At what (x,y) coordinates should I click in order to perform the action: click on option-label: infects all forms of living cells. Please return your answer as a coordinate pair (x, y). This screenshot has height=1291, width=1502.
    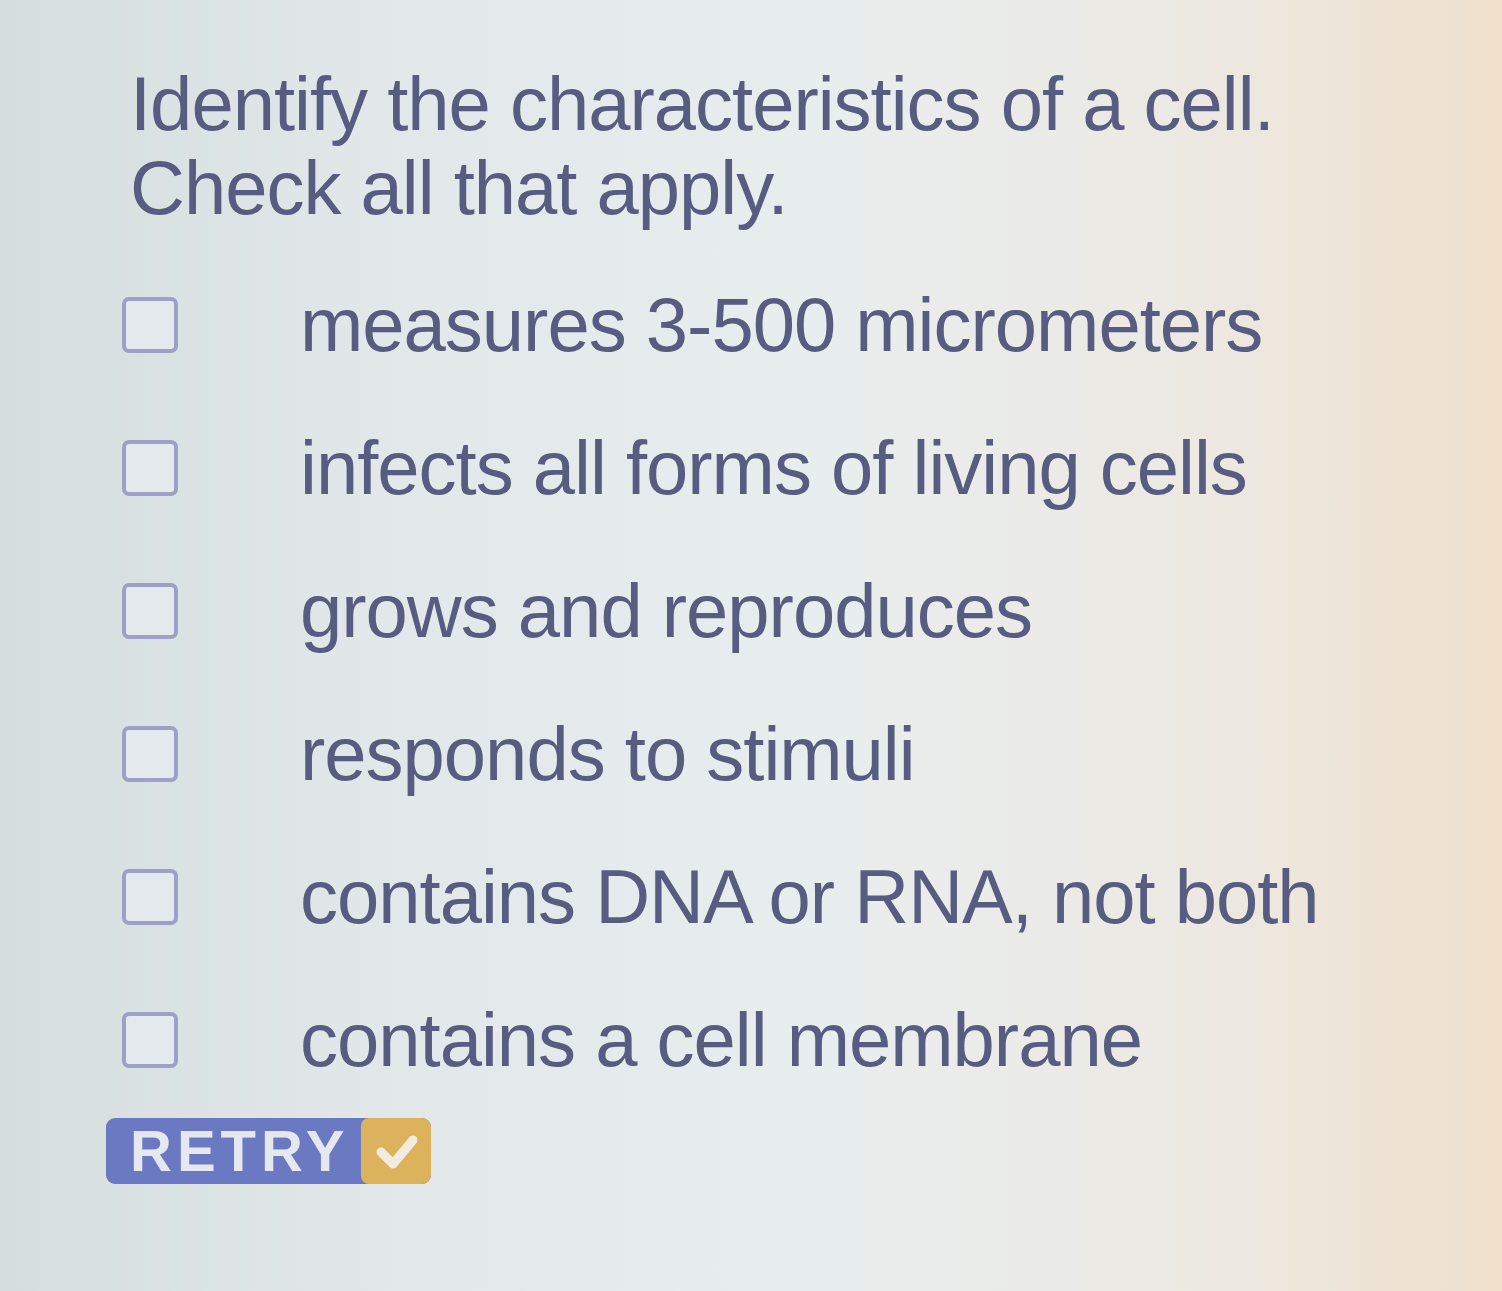
    Looking at the image, I should click on (773, 467).